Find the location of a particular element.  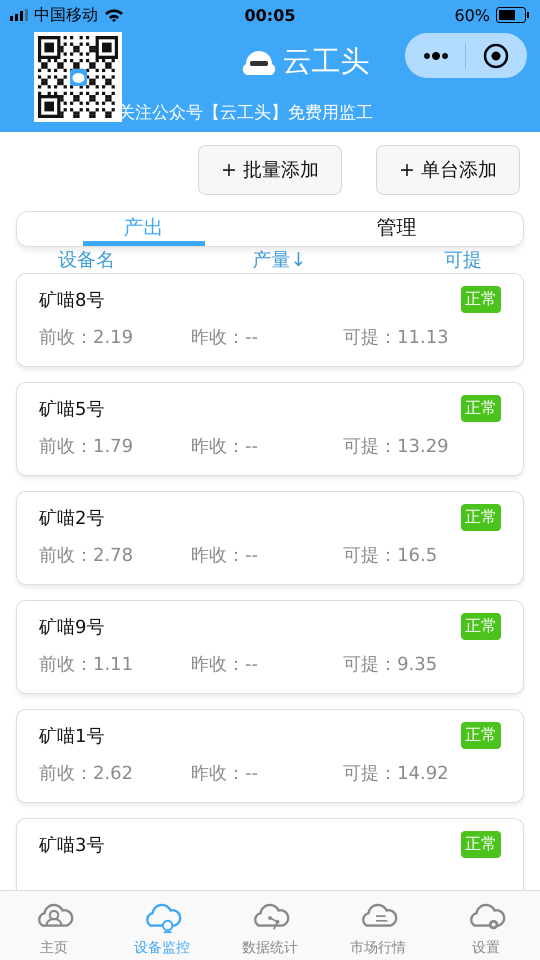

device-stat: 前收：1.79 is located at coordinates (86, 446).